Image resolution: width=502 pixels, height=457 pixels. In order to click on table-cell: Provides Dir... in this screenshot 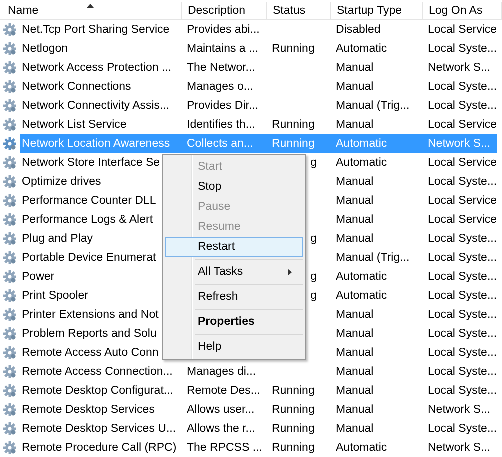, I will do `click(223, 106)`.